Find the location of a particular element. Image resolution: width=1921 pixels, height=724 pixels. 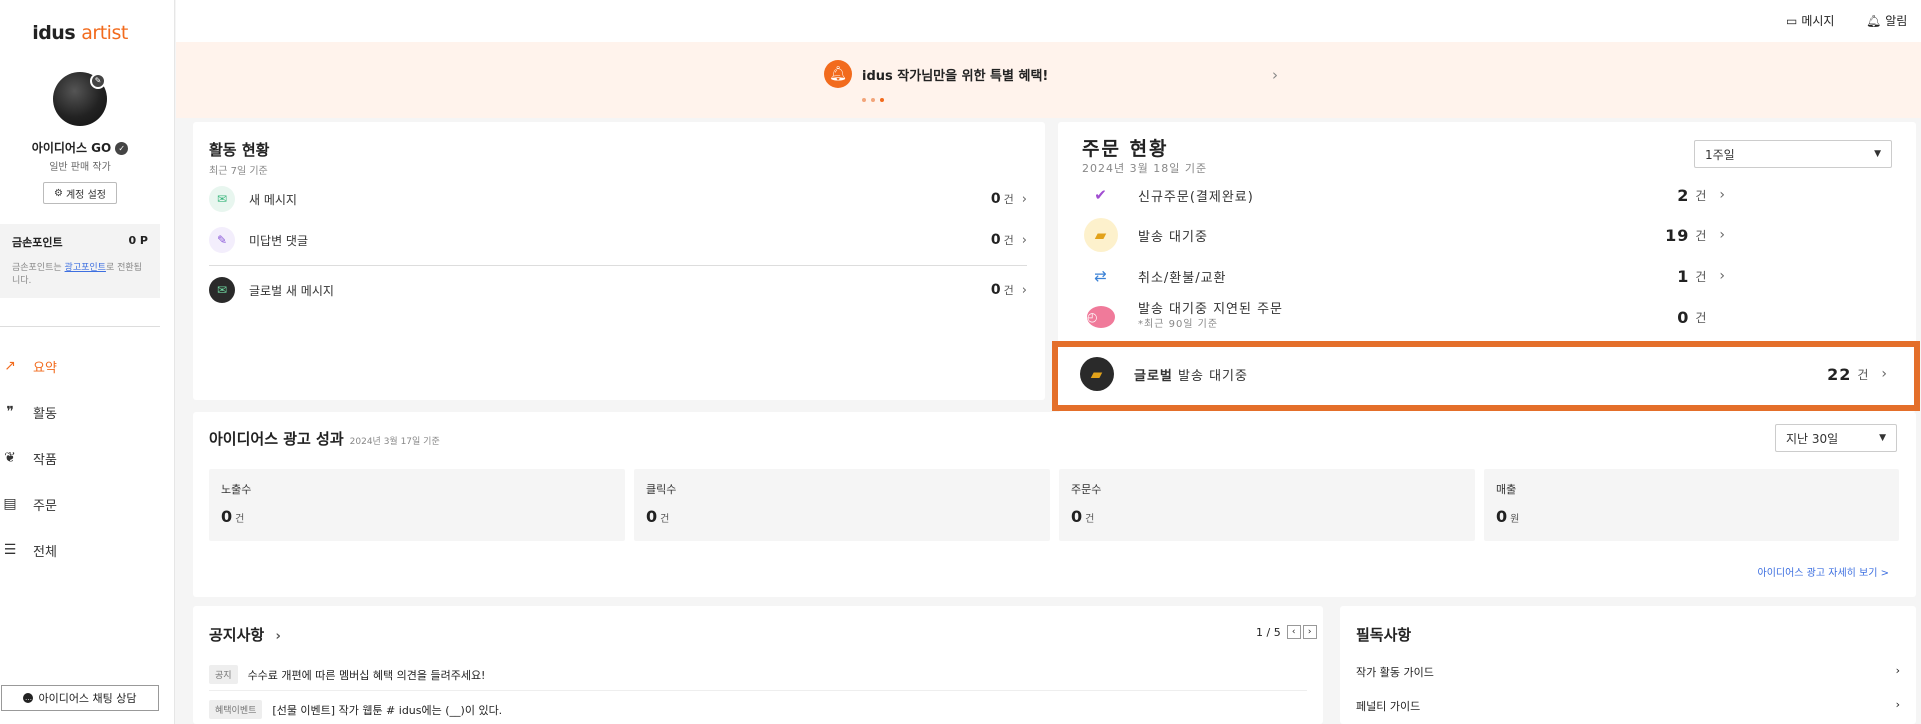

notice-text: [선물 이벤트] 작가 웹툰 # idus에는 (__)이 있다. is located at coordinates (387, 710).